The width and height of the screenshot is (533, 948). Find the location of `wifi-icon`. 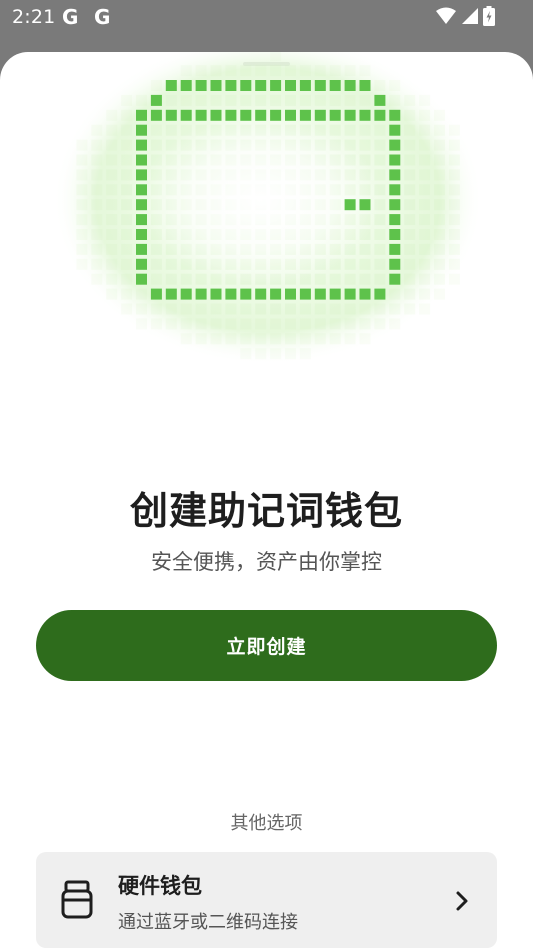

wifi-icon is located at coordinates (446, 15).